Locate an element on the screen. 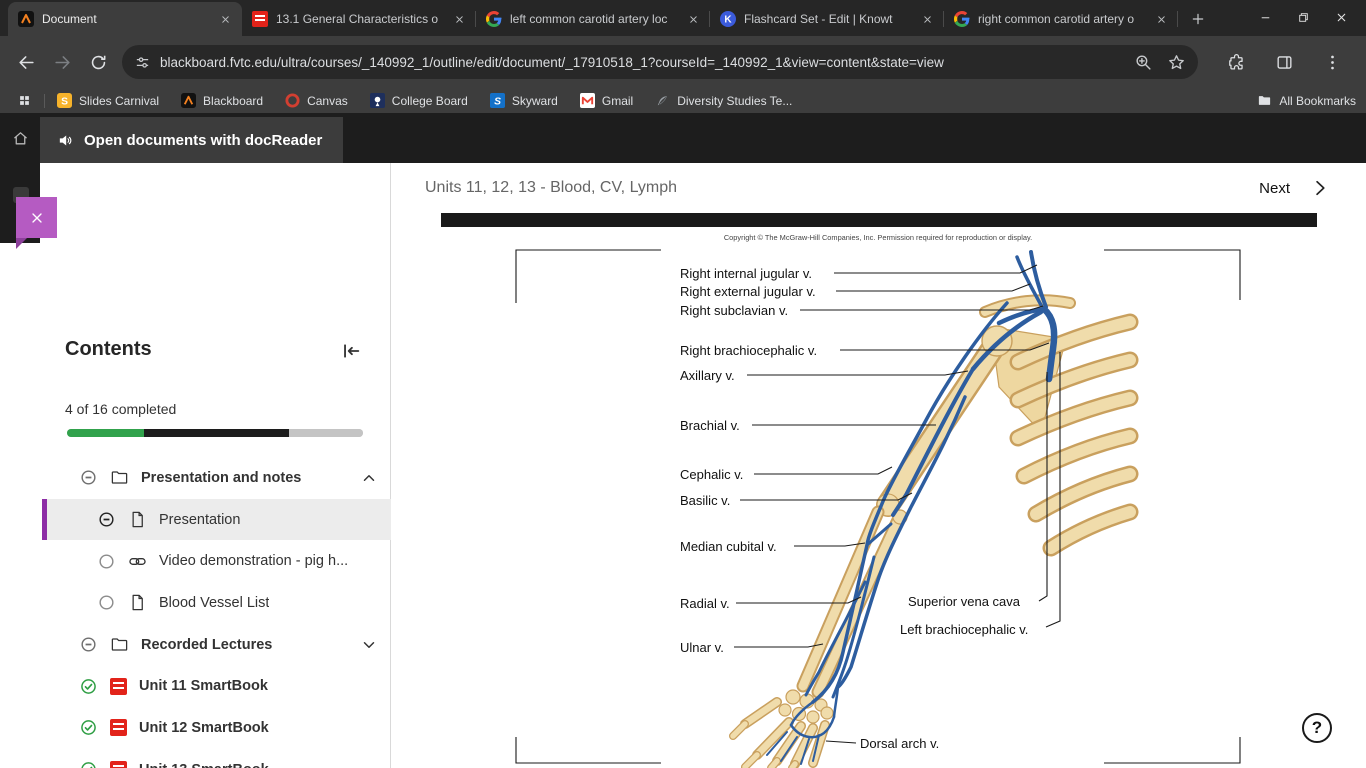  page-title: Units 11, 12, 13 - Blood, CV, Lymph is located at coordinates (551, 187).